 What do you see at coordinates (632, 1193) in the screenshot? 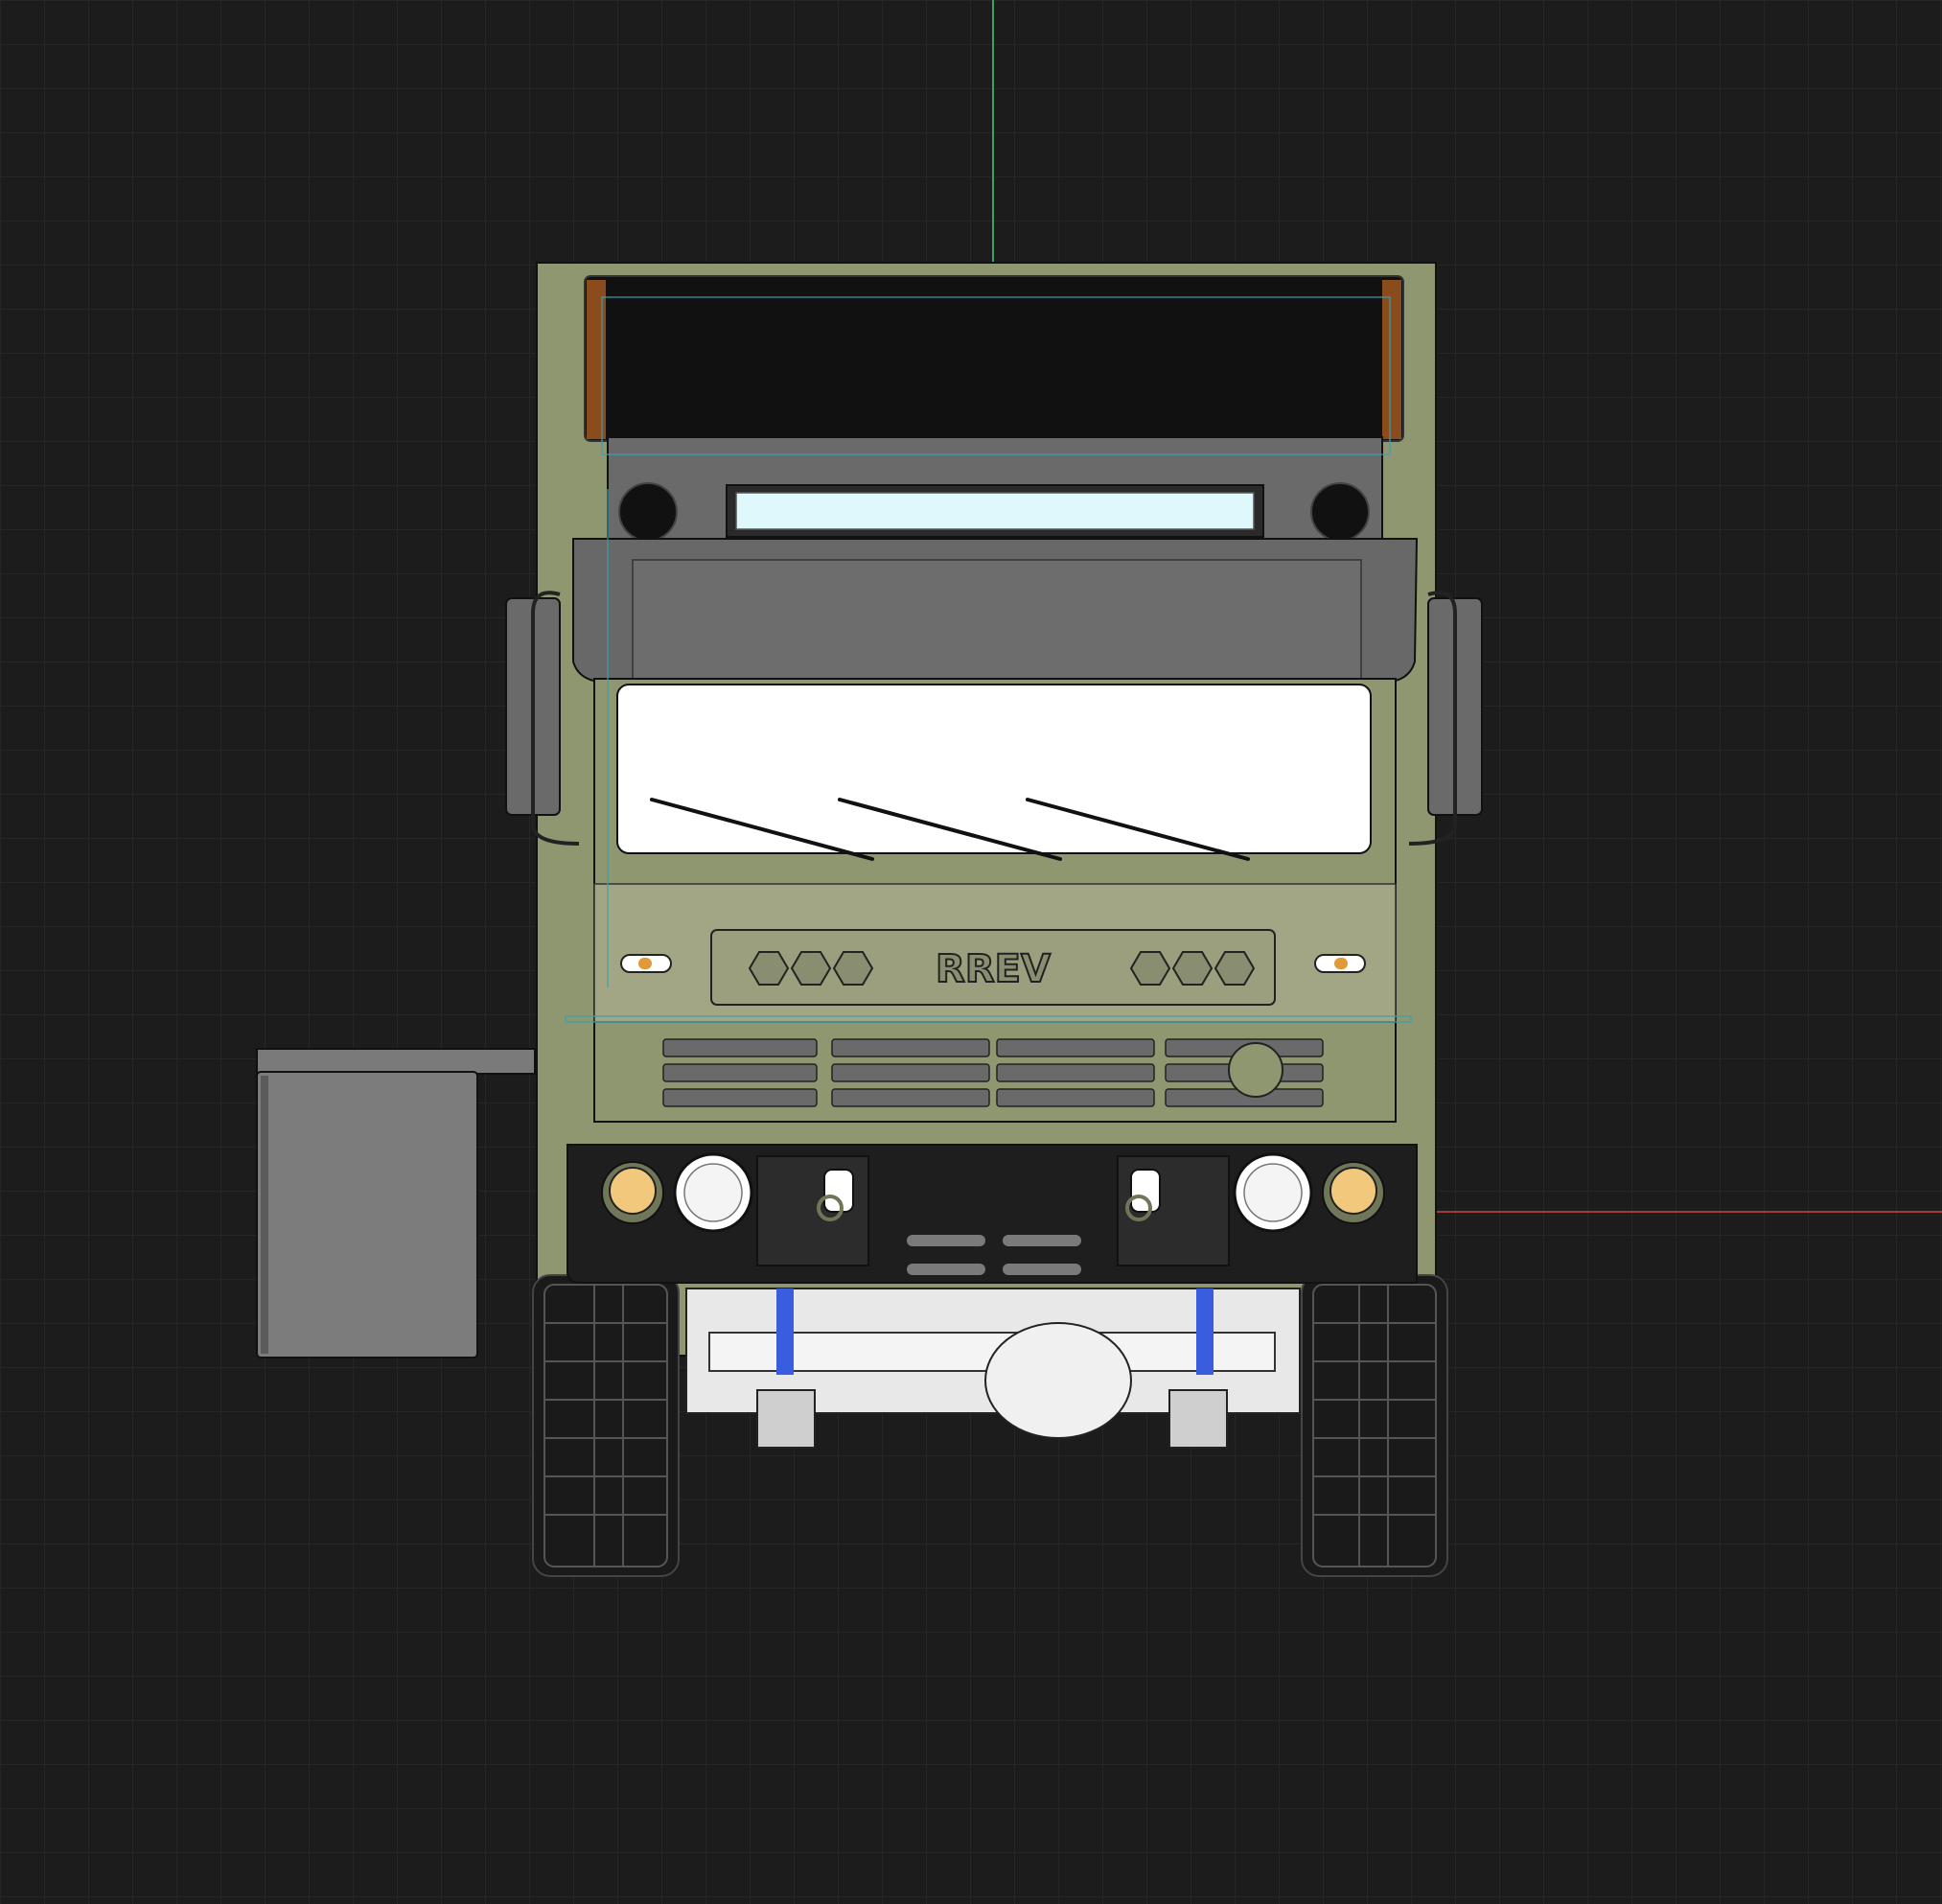
I see `left-amber-light` at bounding box center [632, 1193].